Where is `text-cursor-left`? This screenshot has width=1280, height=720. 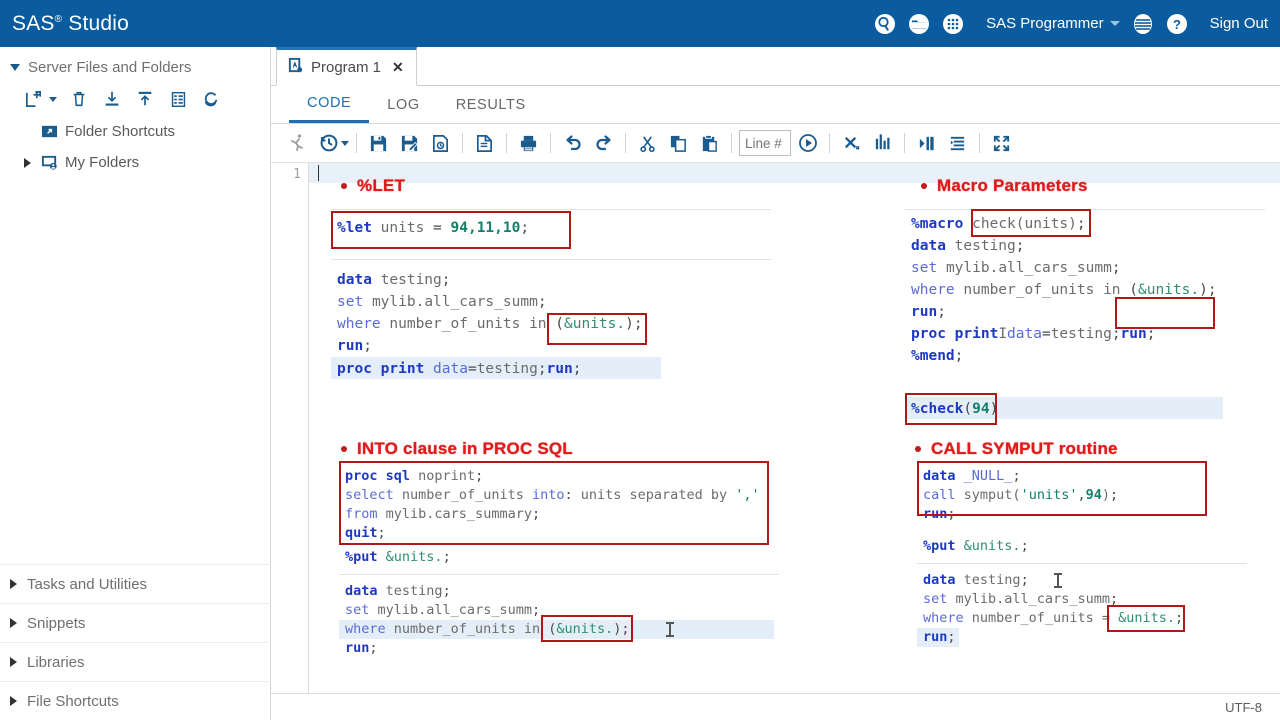 text-cursor-left is located at coordinates (670, 629).